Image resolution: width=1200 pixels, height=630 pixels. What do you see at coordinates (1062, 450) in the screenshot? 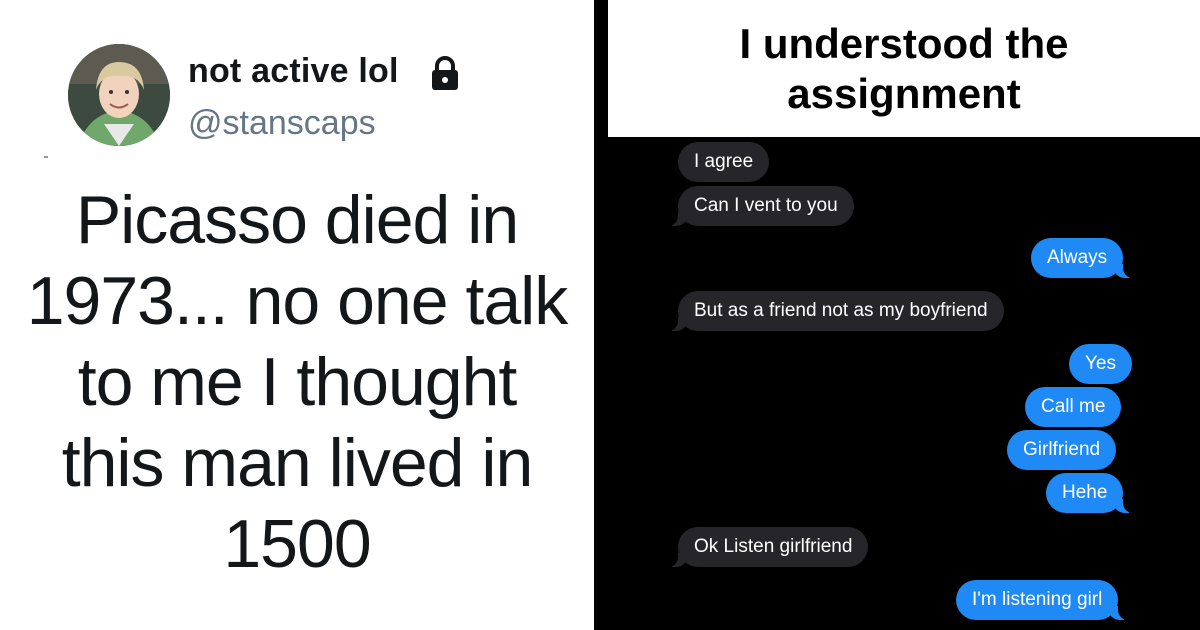
I see `message-sent: Girlfriend` at bounding box center [1062, 450].